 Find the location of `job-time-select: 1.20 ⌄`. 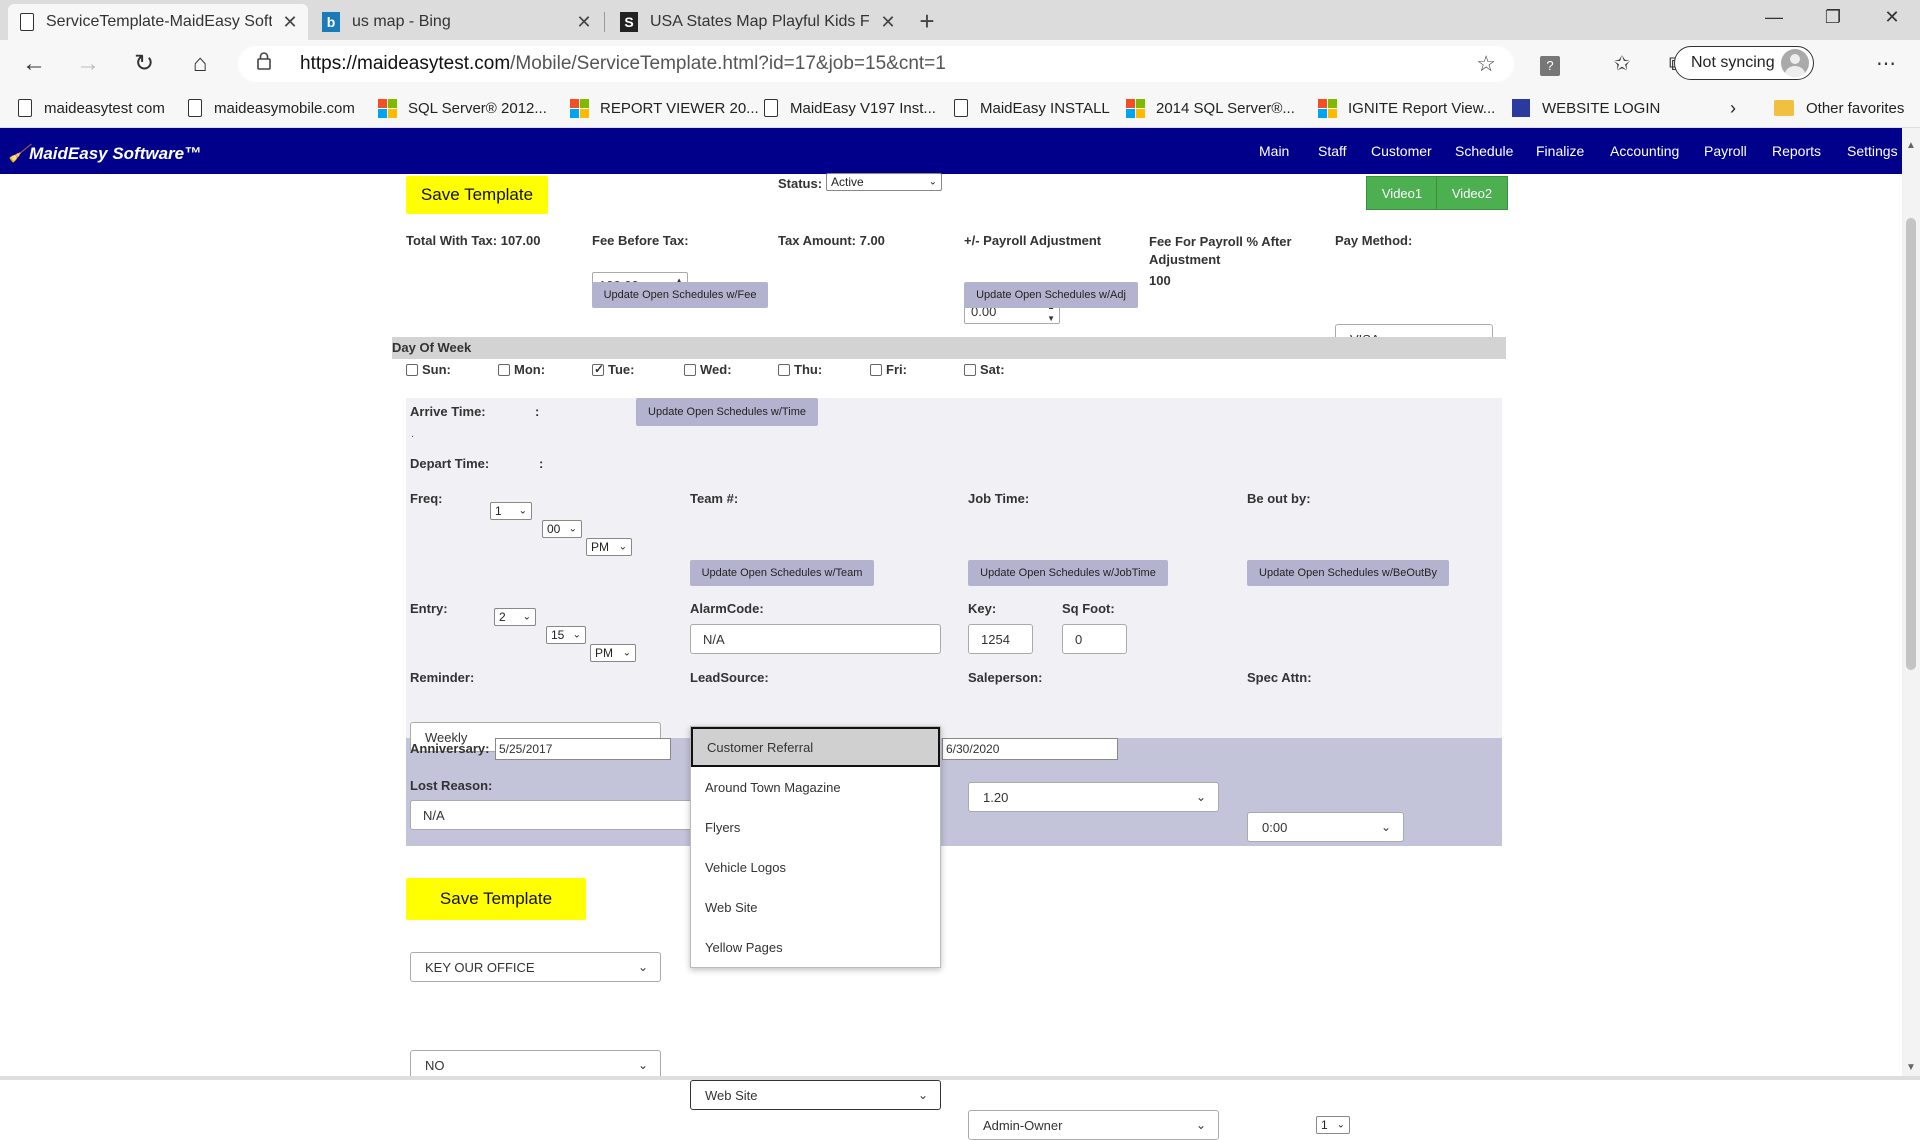

job-time-select: 1.20 ⌄ is located at coordinates (1093, 797).